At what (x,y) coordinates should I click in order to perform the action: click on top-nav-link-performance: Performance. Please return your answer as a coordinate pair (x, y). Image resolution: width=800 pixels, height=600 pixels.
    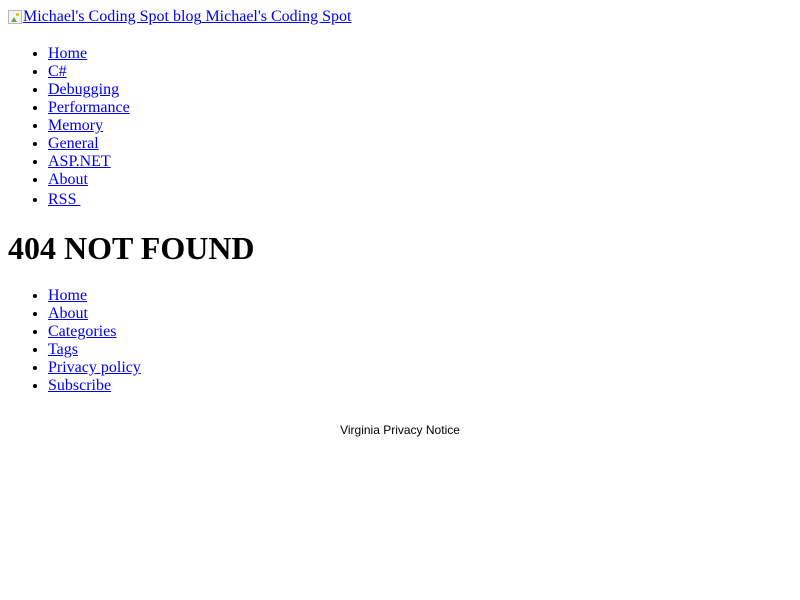
    Looking at the image, I should click on (89, 107).